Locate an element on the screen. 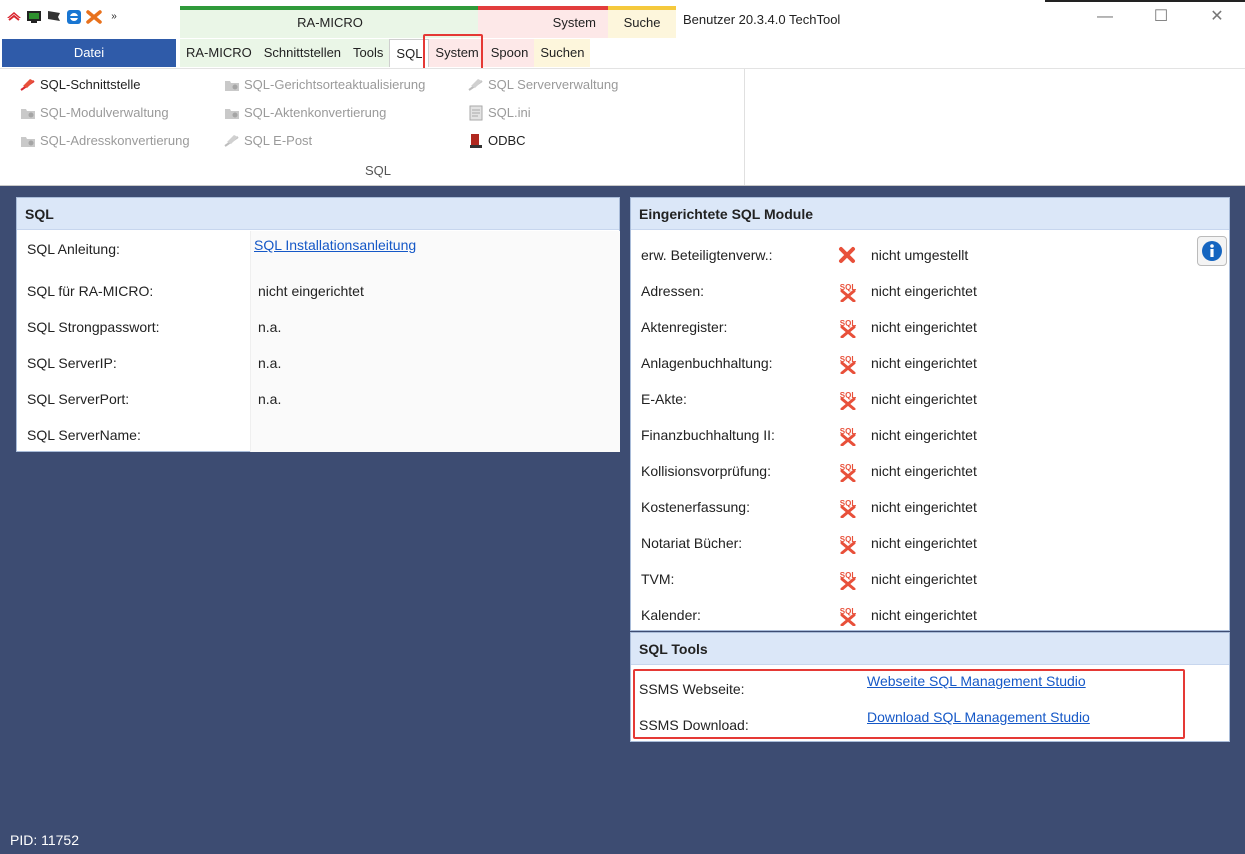 The height and width of the screenshot is (854, 1245). module-row: Notariat Bücher: SQL nicht eingerichtet is located at coordinates (930, 543).